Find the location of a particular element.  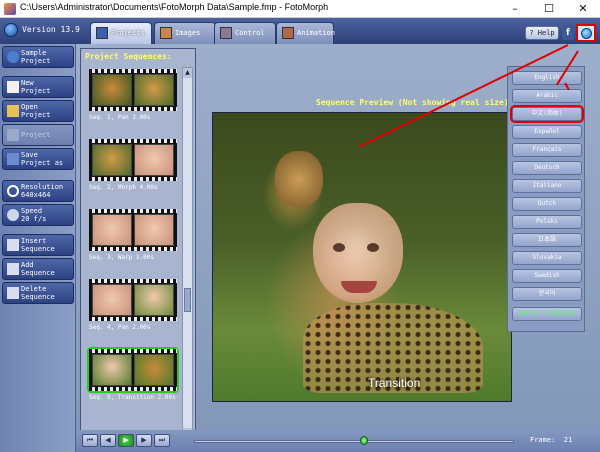

save-project-label: Project is located at coordinates (36, 135).